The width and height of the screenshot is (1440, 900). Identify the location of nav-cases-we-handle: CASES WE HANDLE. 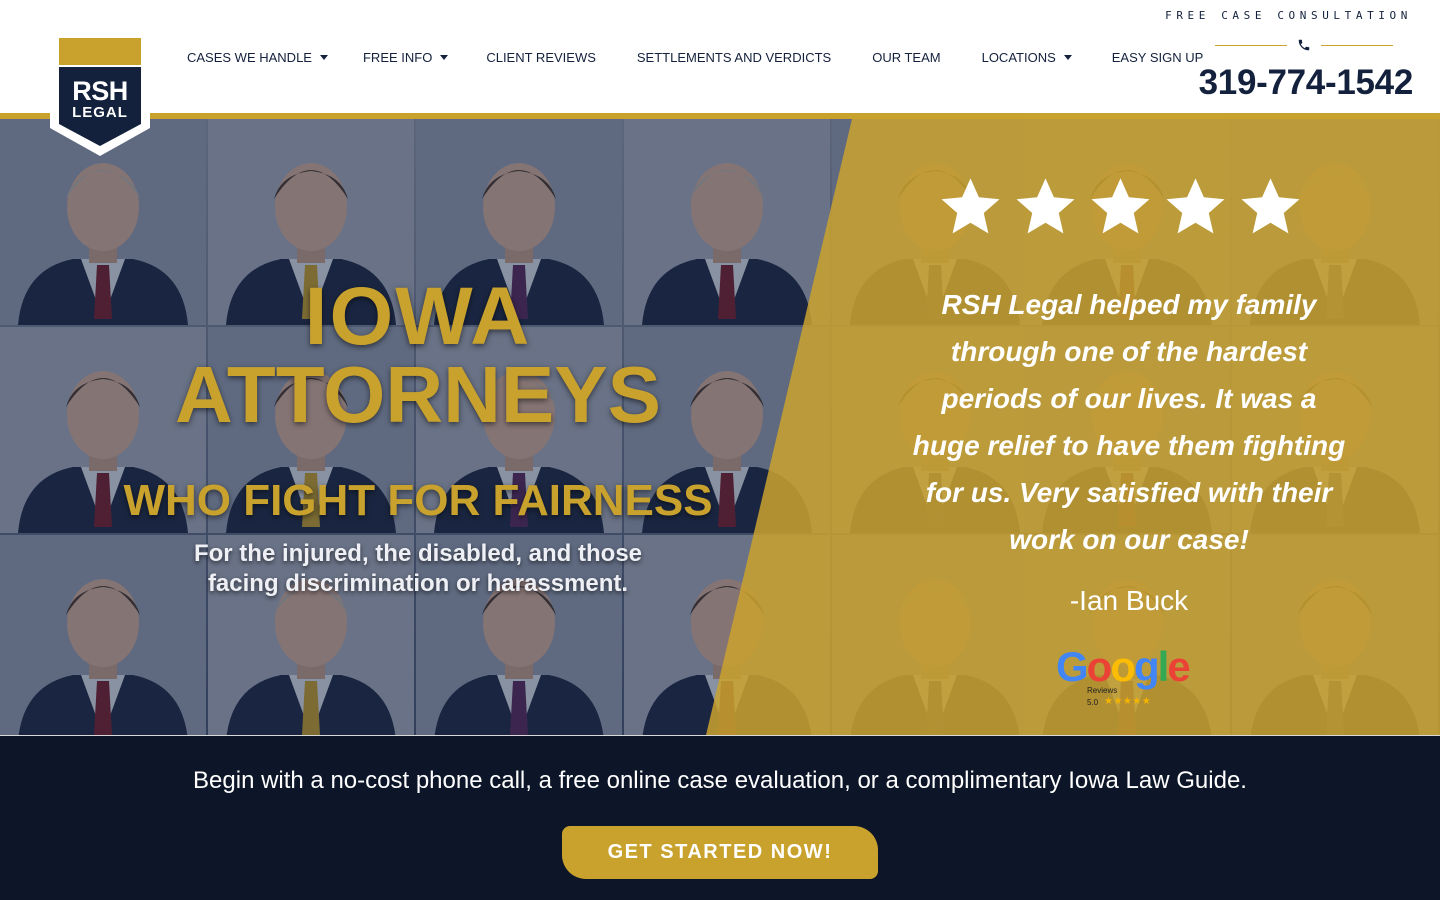
(257, 57).